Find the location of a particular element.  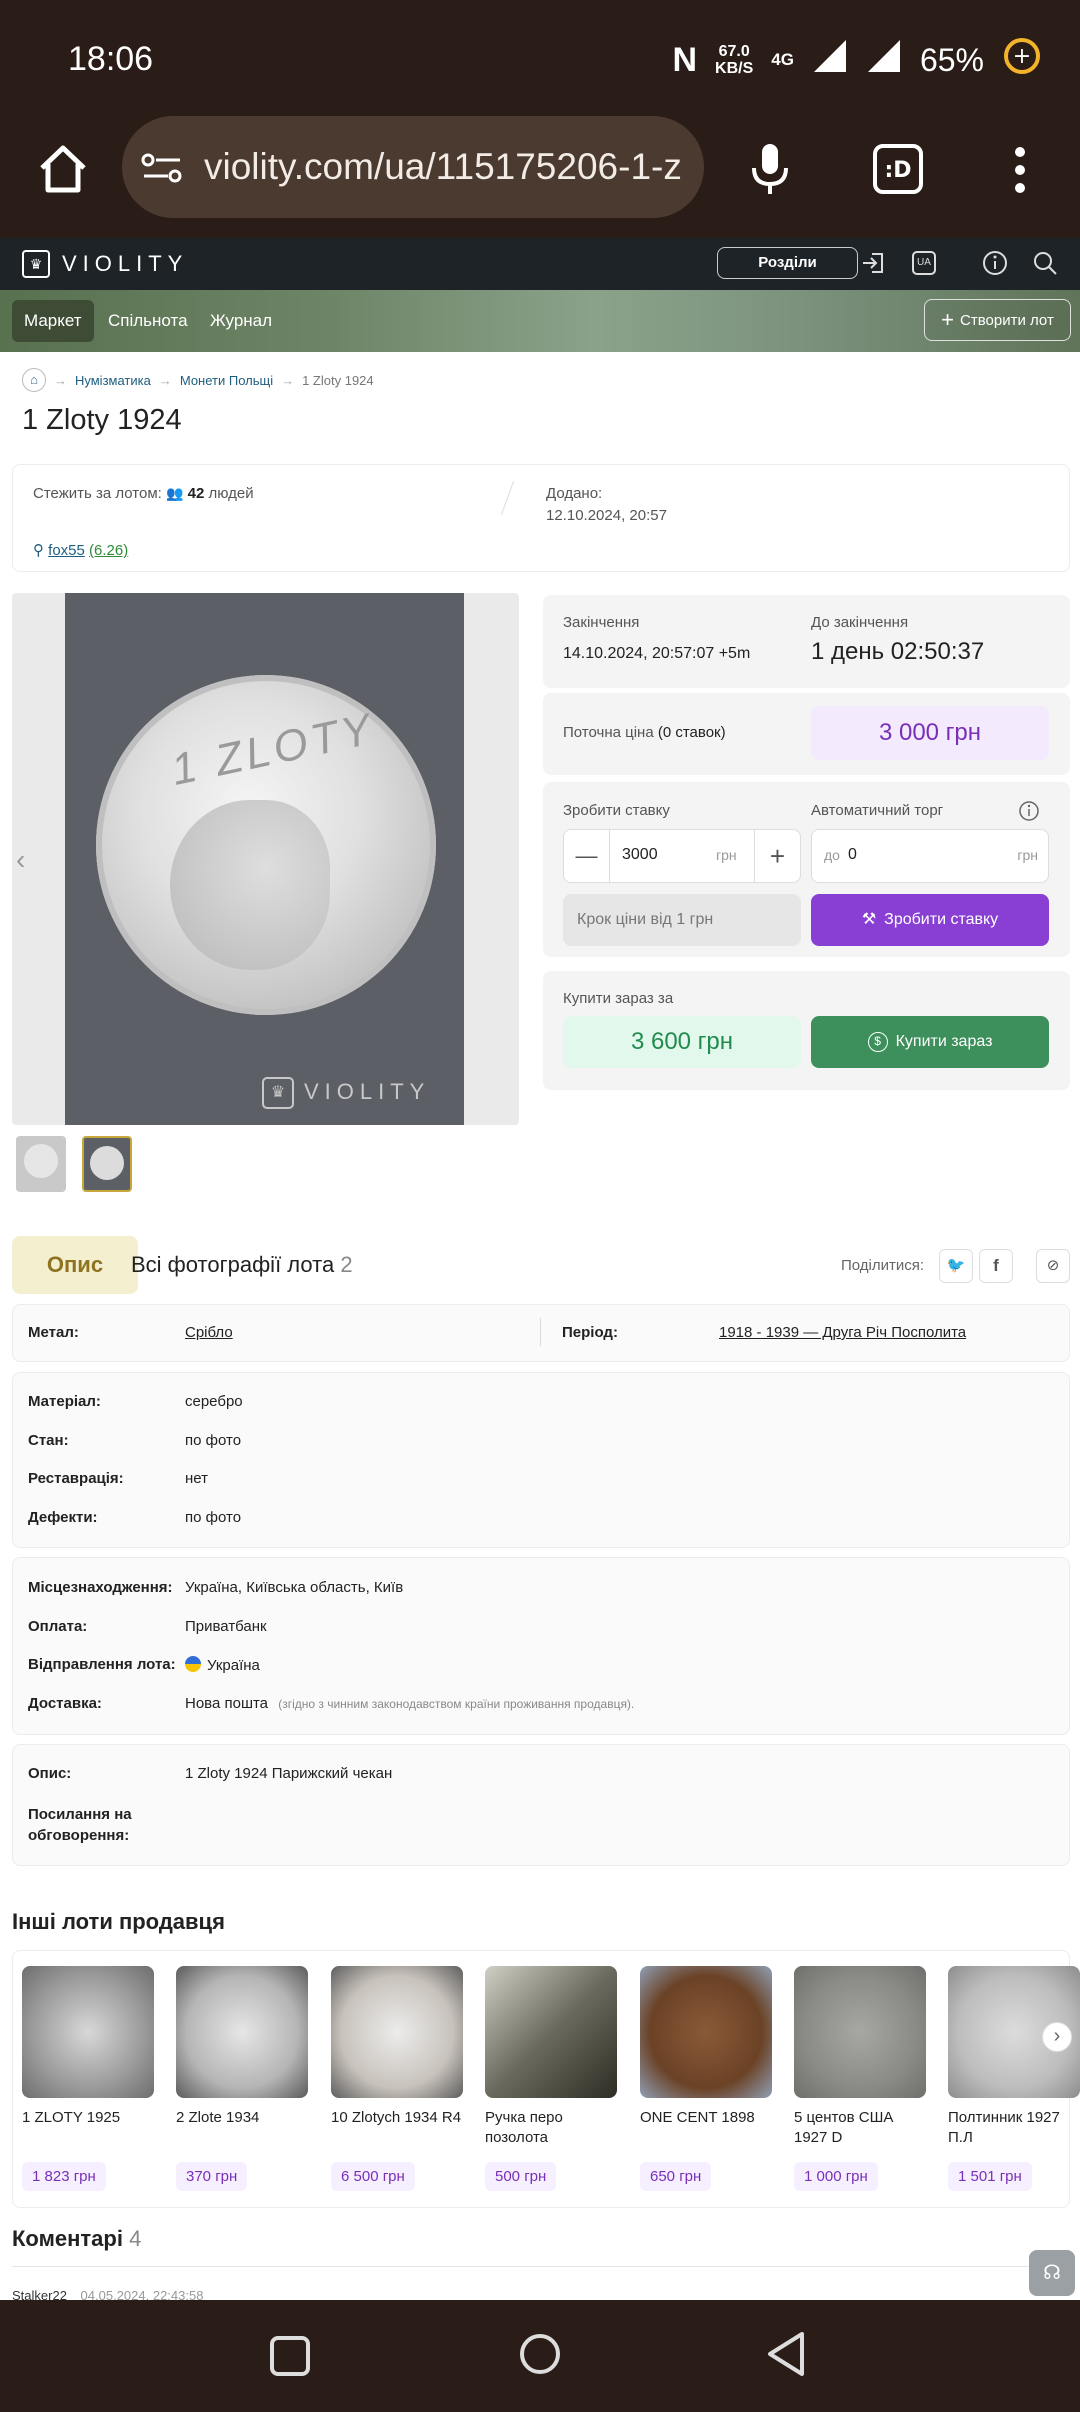

plus-button: + is located at coordinates (777, 856).